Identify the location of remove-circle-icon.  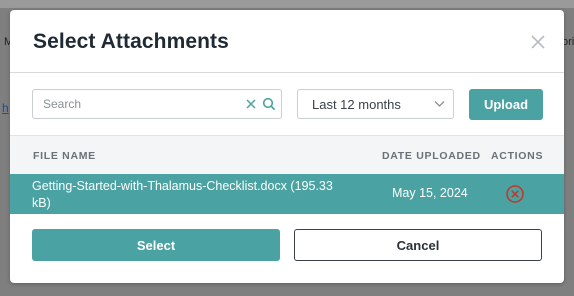
(515, 194).